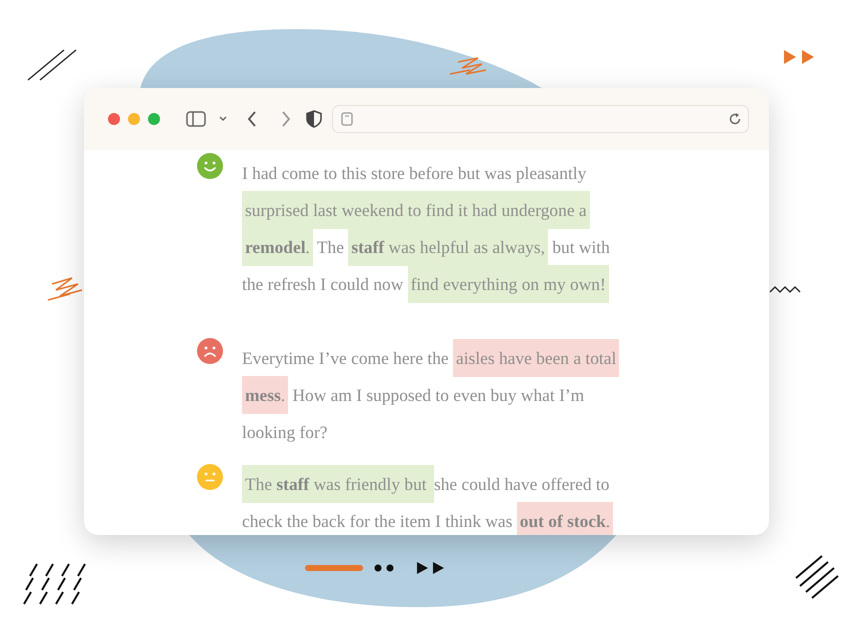  What do you see at coordinates (252, 119) in the screenshot?
I see `back-icon` at bounding box center [252, 119].